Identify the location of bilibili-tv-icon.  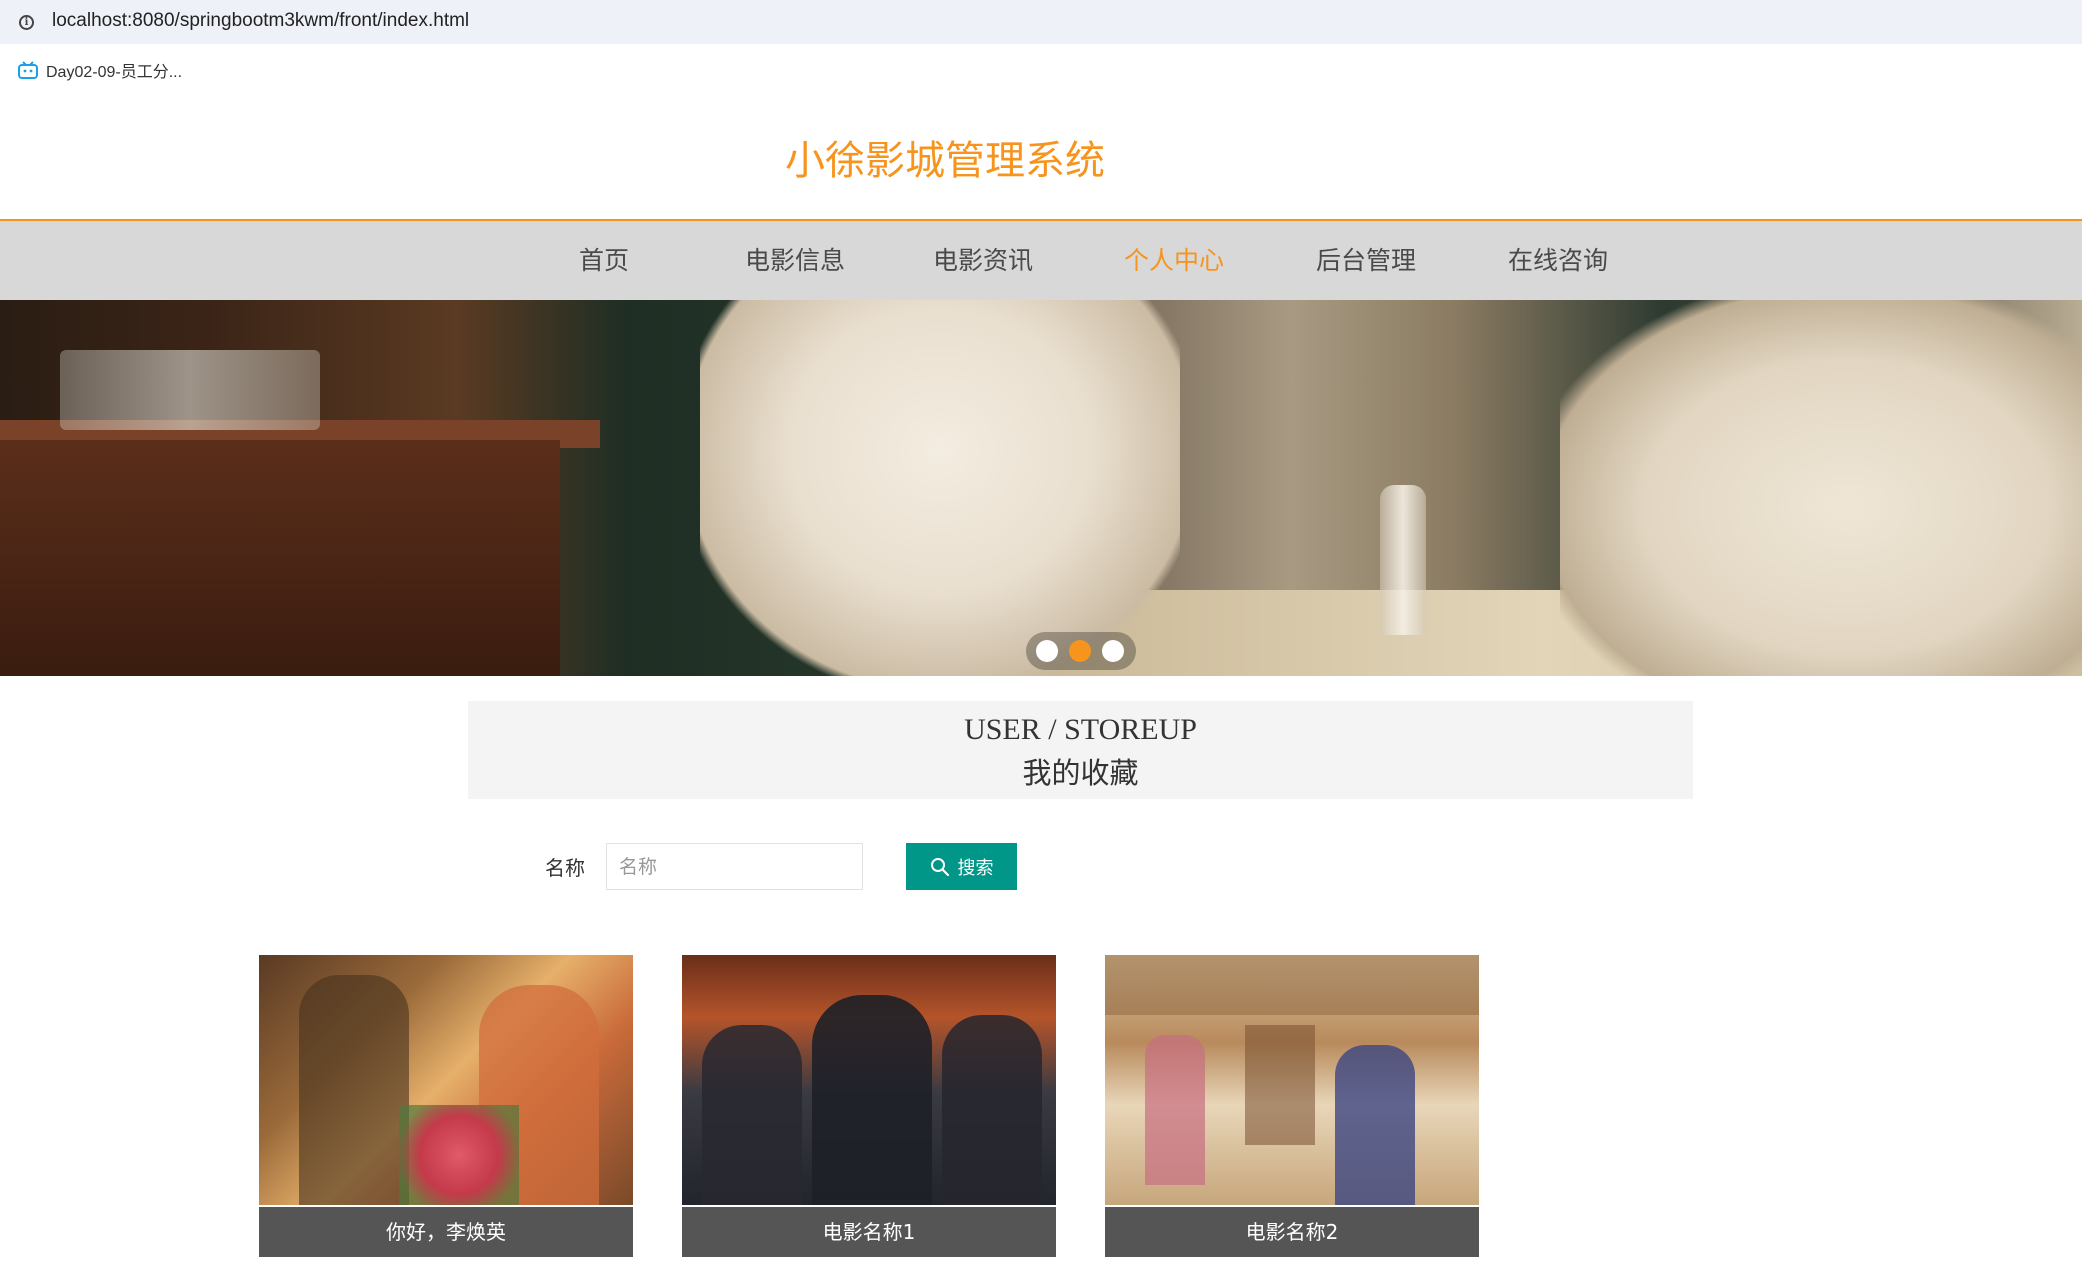
(28, 70).